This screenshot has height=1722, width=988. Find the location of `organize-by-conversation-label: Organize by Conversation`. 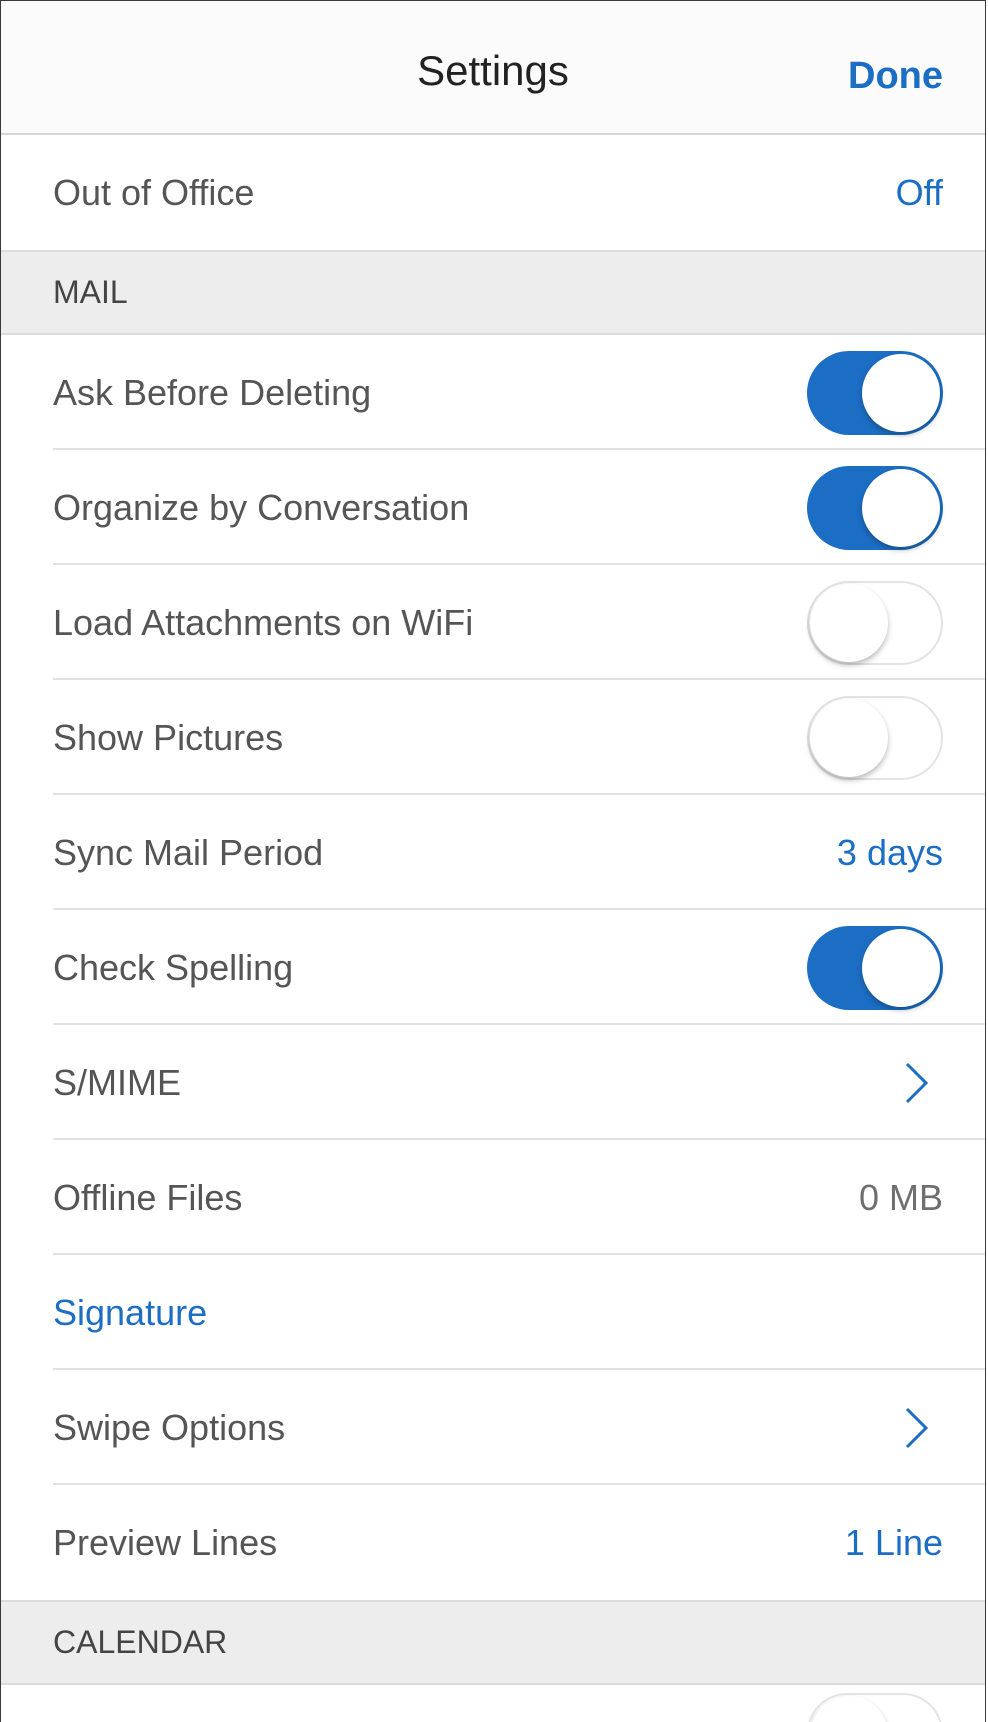

organize-by-conversation-label: Organize by Conversation is located at coordinates (261, 507).